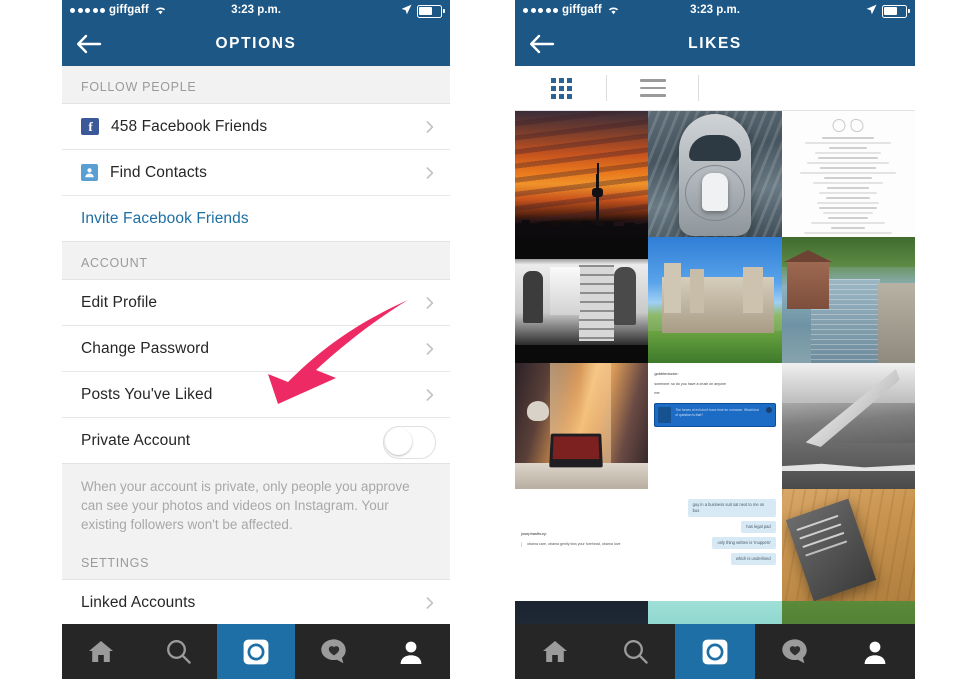  What do you see at coordinates (582, 426) in the screenshot?
I see `tile-desk-laptop` at bounding box center [582, 426].